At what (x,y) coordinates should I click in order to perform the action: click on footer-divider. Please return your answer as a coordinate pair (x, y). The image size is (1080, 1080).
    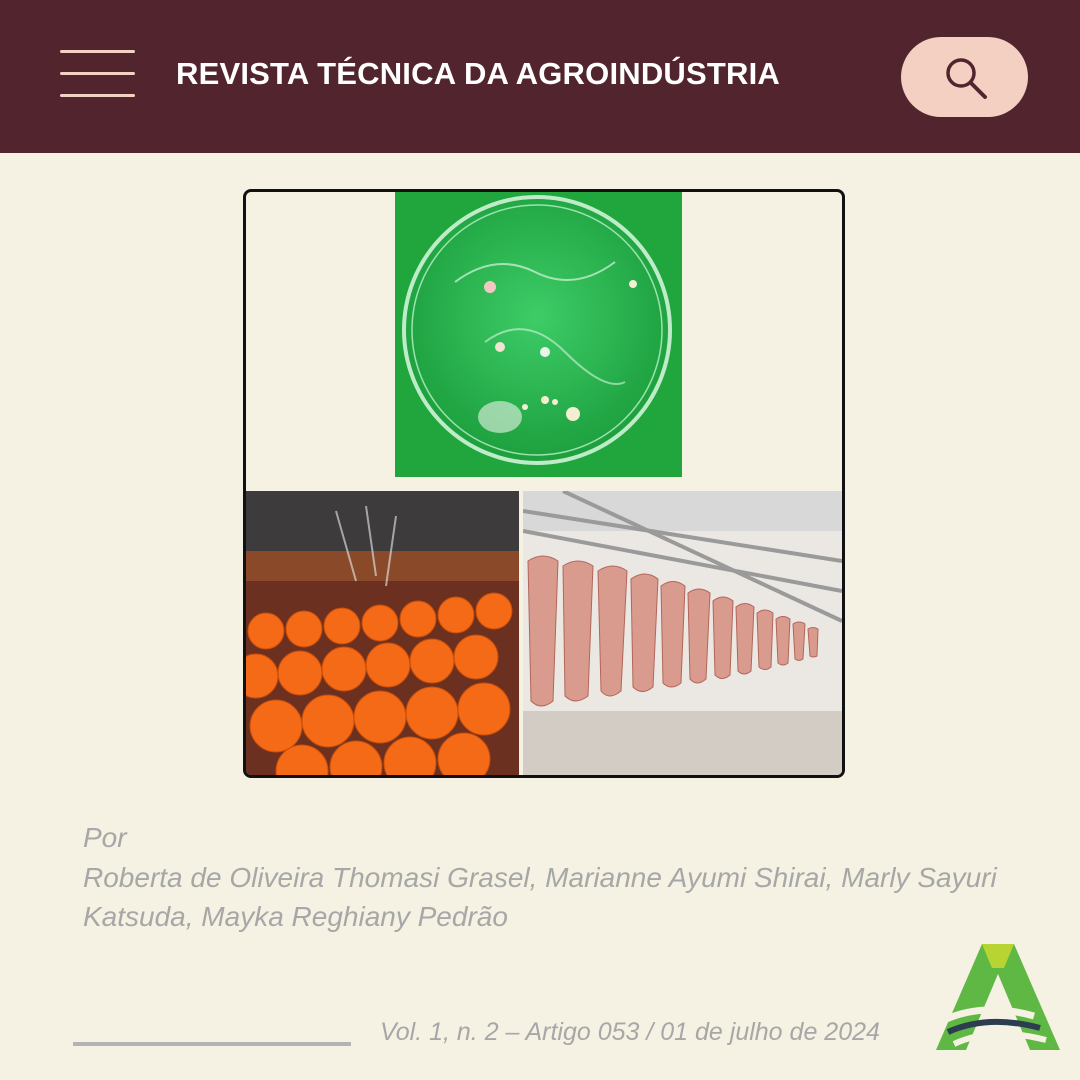
    Looking at the image, I should click on (212, 1044).